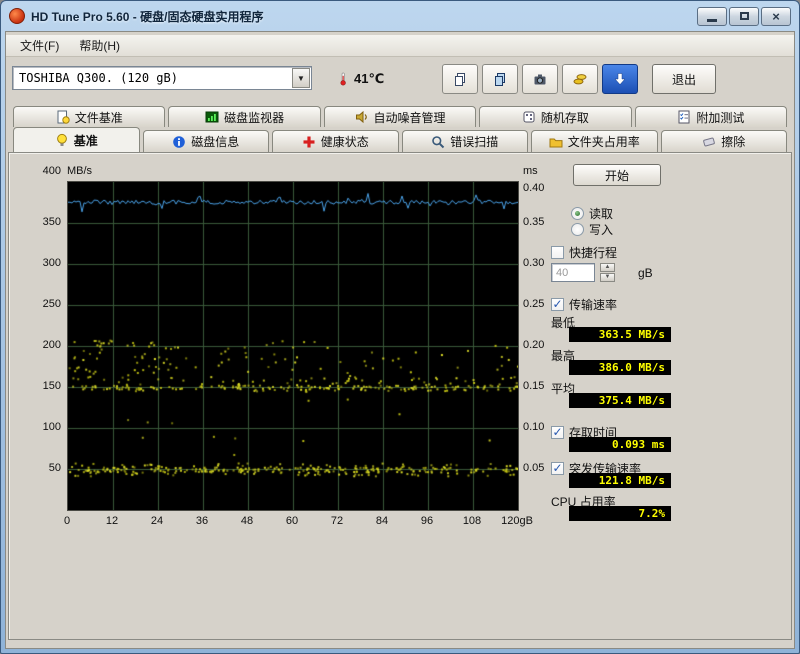  I want to click on dice-icon, so click(529, 117).